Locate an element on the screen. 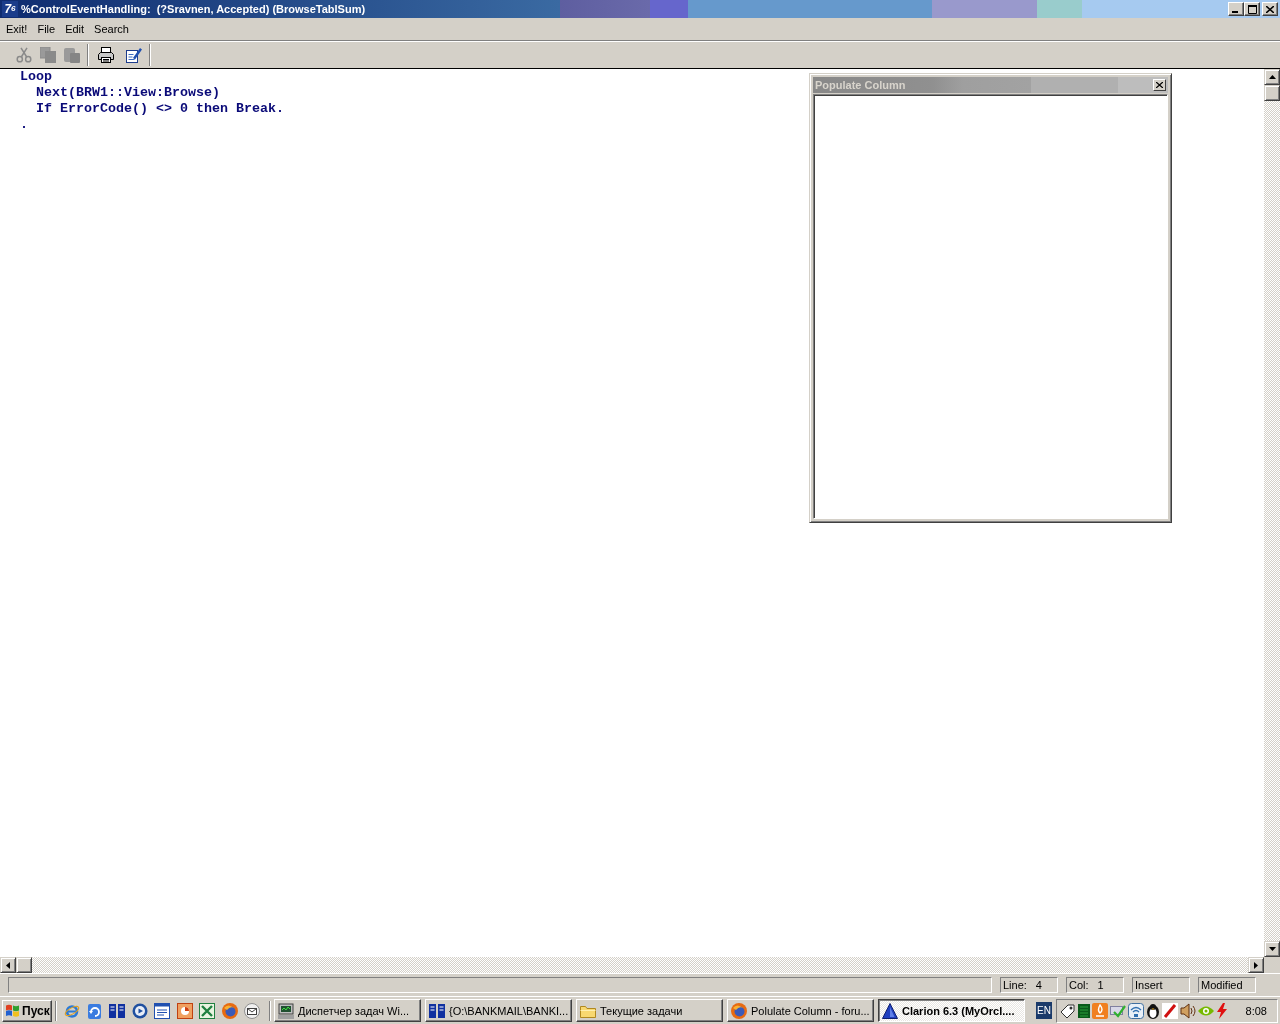 Image resolution: width=1280 pixels, height=1024 pixels. page-pencil-icon is located at coordinates (133, 55).